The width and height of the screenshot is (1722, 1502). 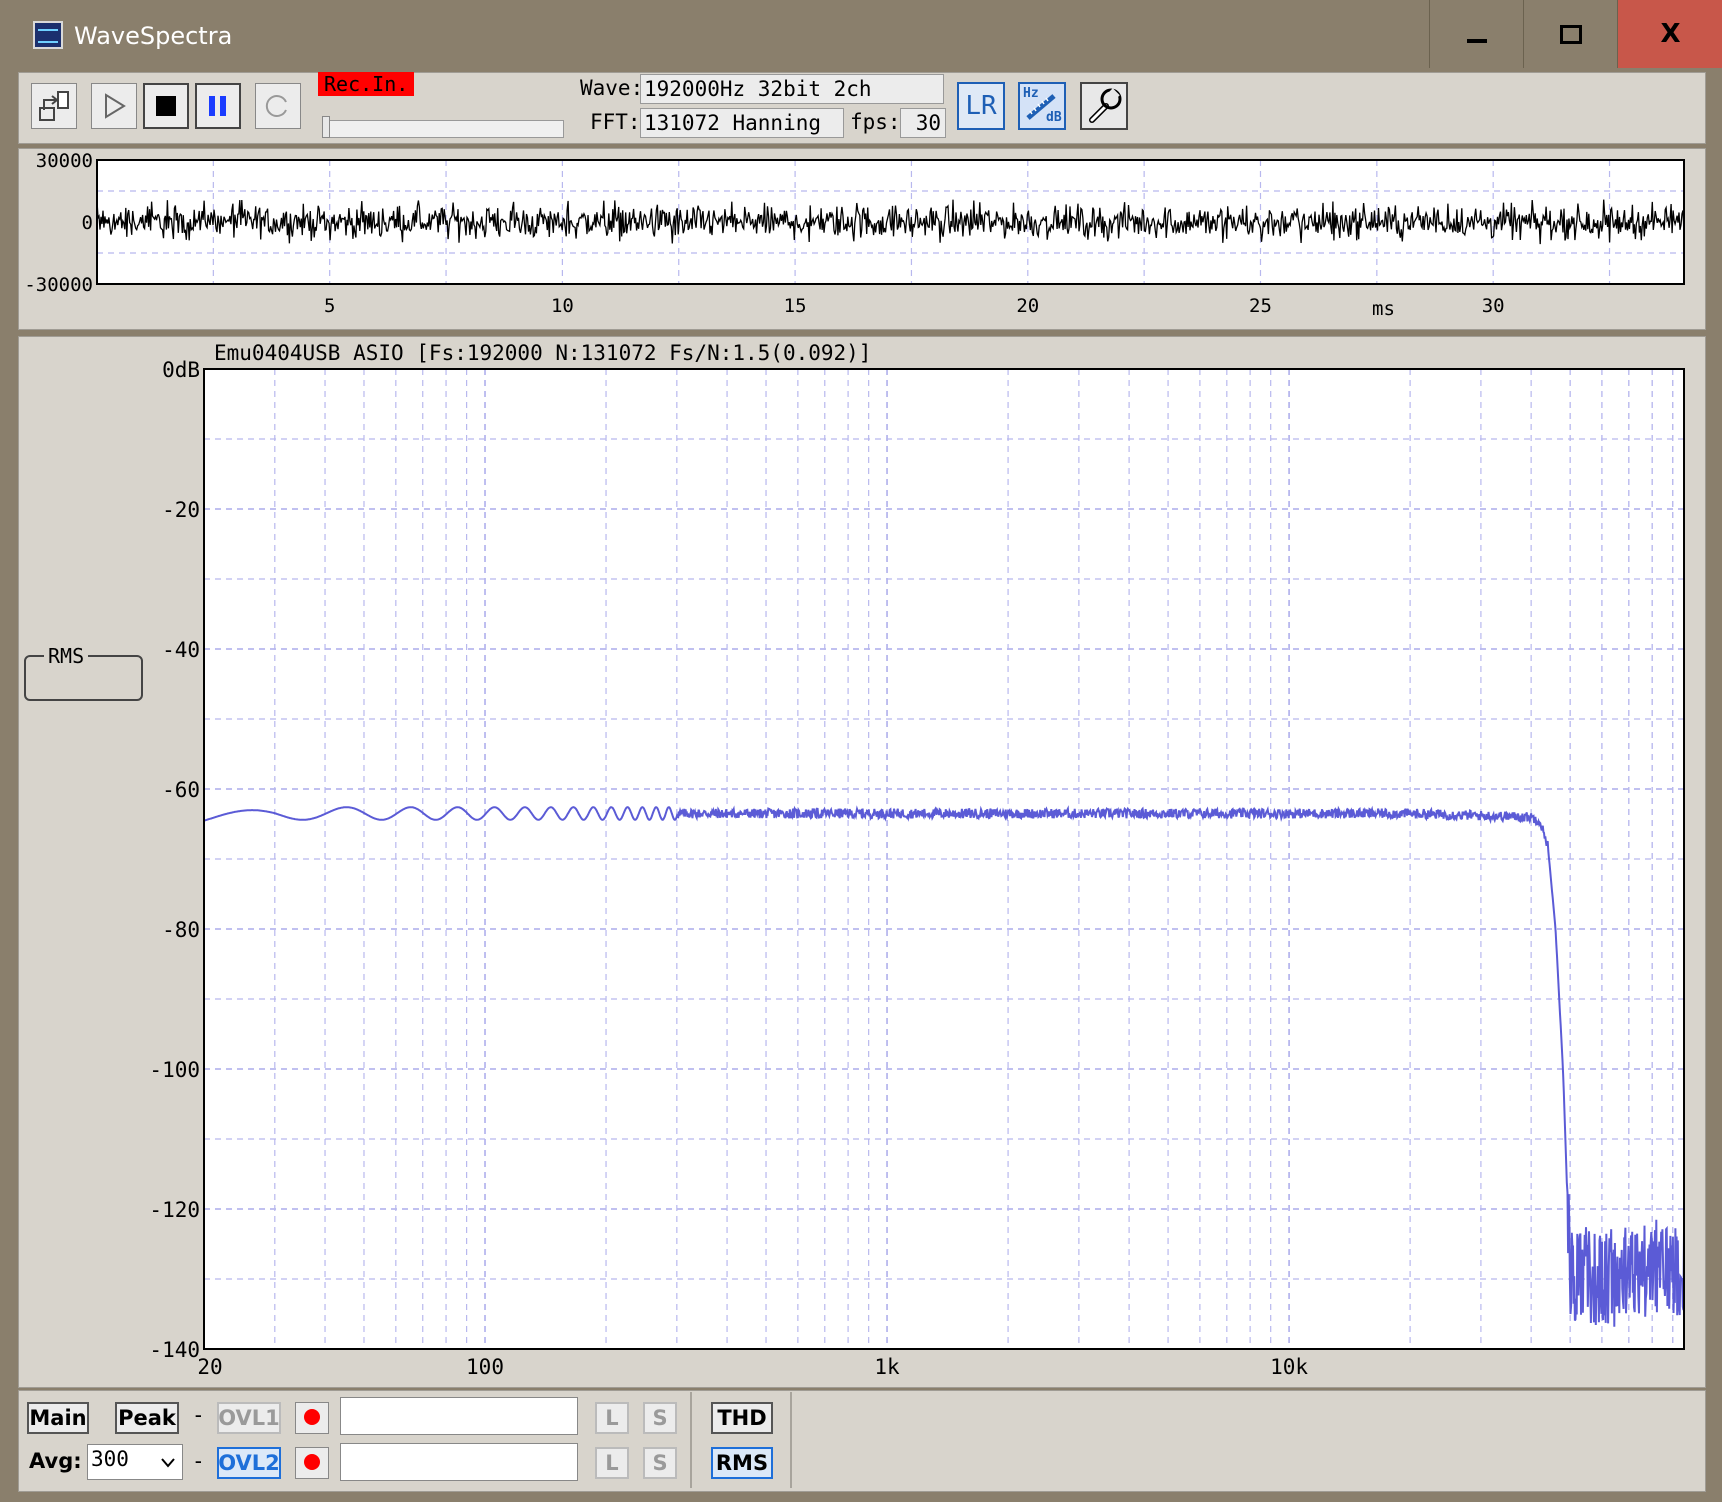 I want to click on ovl2-record-button, so click(x=312, y=1463).